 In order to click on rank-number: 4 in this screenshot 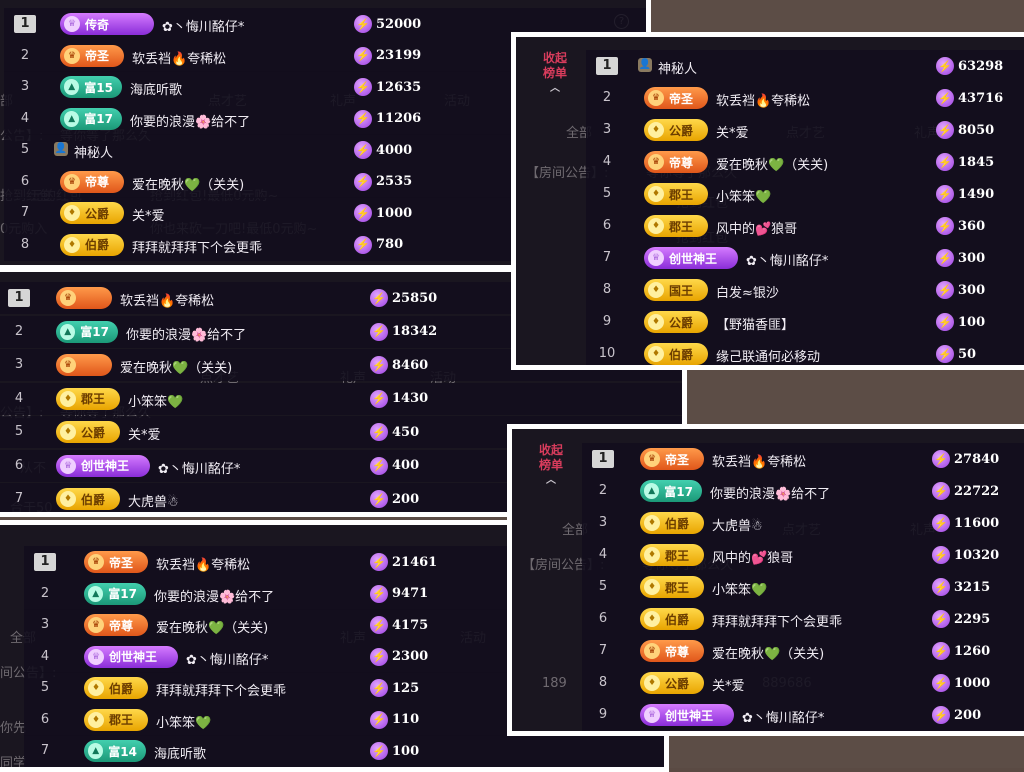, I will do `click(45, 656)`.